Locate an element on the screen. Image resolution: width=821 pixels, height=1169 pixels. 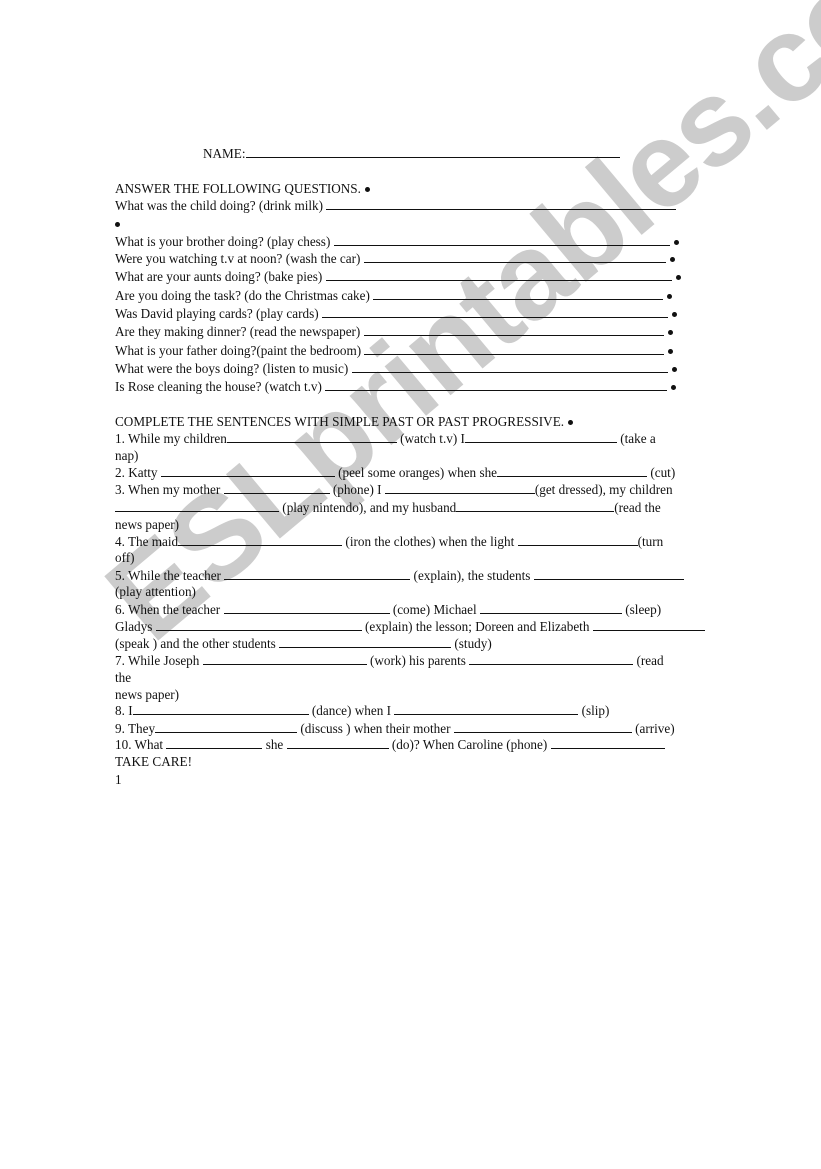
name-field-row: NAME: is located at coordinates (411, 153).